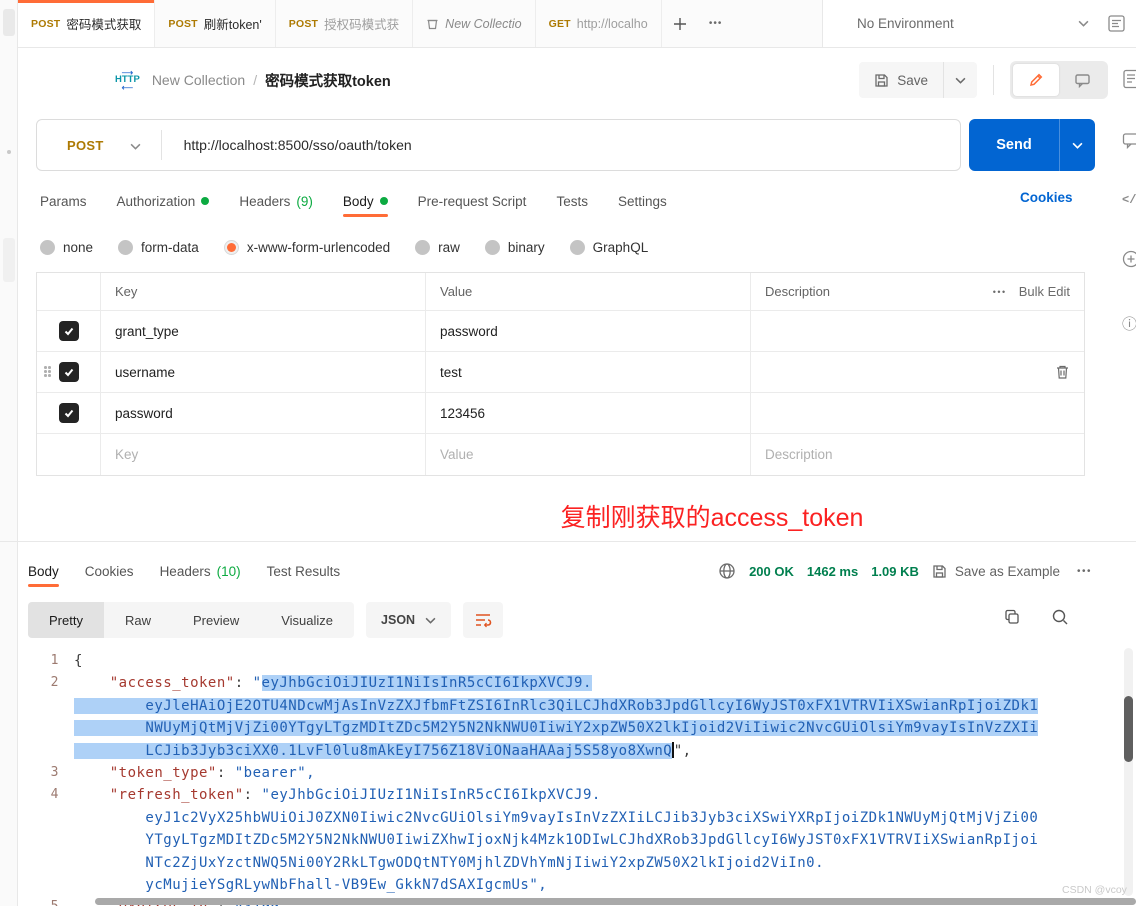 Image resolution: width=1136 pixels, height=906 pixels. I want to click on kv-value-input: test, so click(588, 372).